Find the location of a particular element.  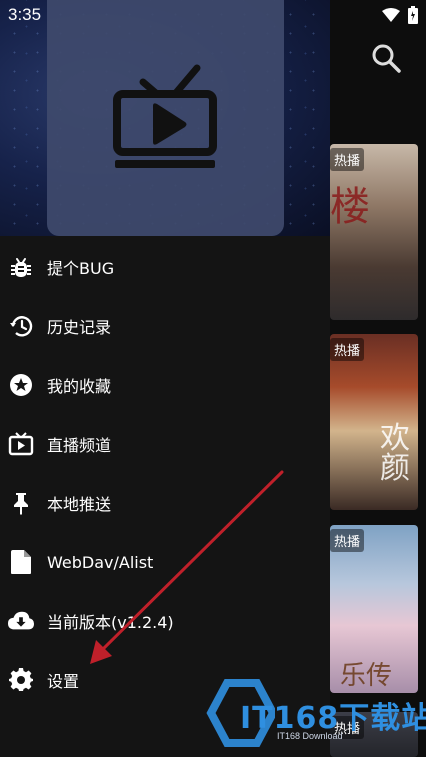

menu-label: 提个BUG is located at coordinates (81, 268).